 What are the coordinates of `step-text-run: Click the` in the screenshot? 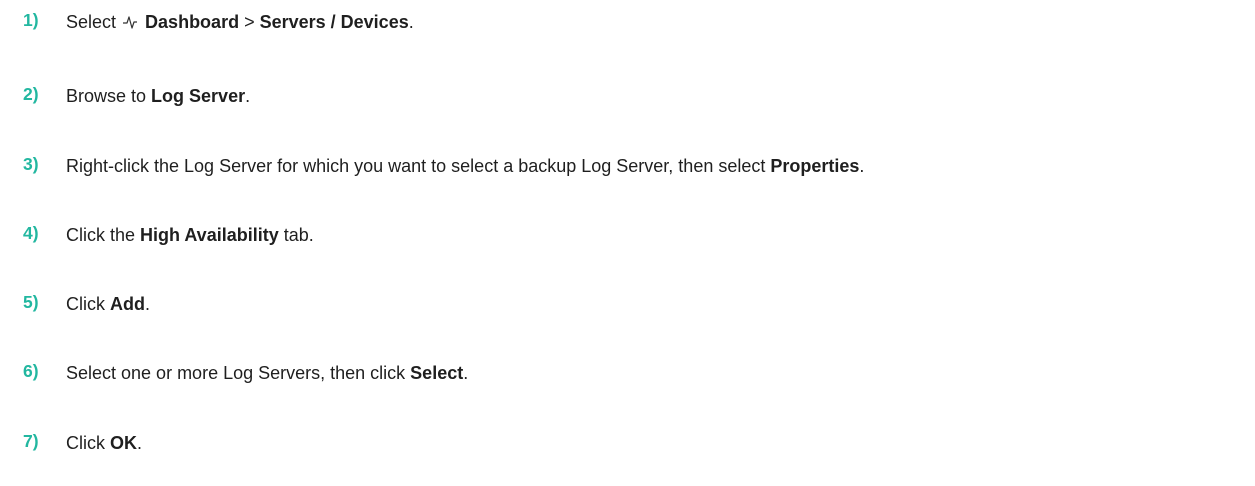 It's located at (103, 235).